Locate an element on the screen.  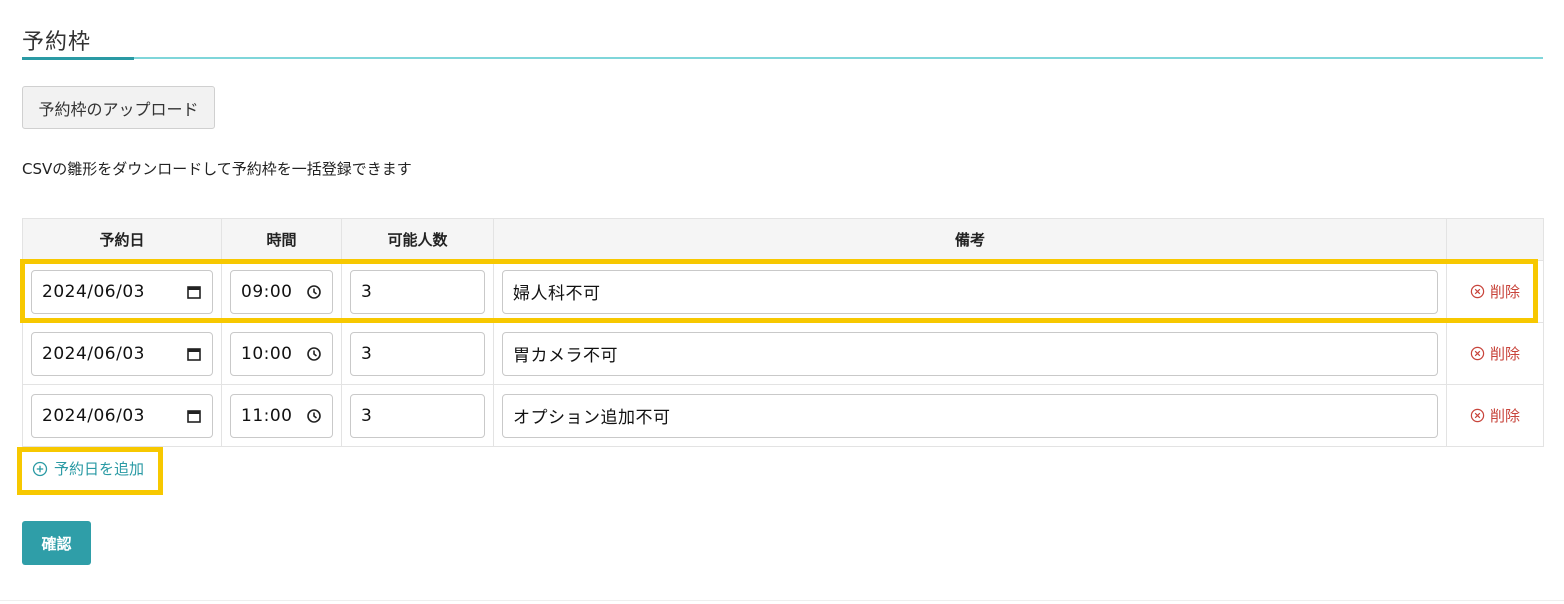
time-value: 09:00 is located at coordinates (267, 291).